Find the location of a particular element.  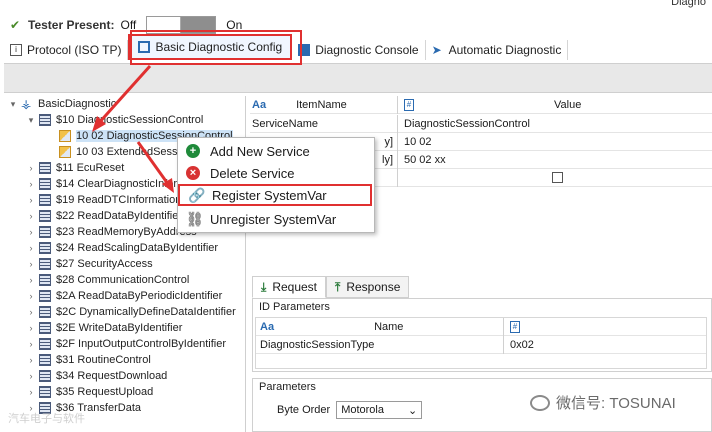

id-grid-row-value: 0x02 is located at coordinates (520, 345).